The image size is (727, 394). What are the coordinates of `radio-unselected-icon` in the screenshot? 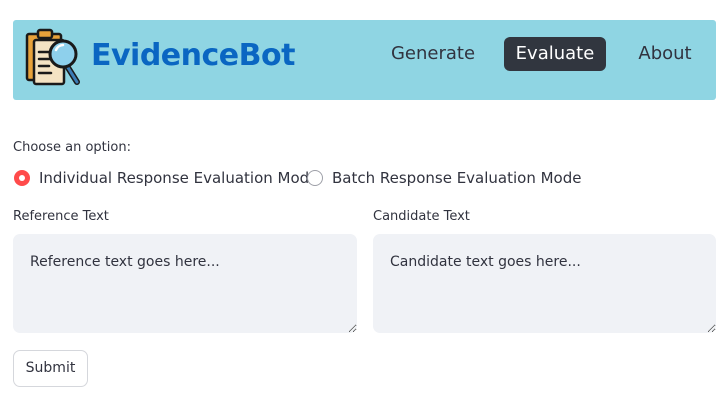 It's located at (315, 178).